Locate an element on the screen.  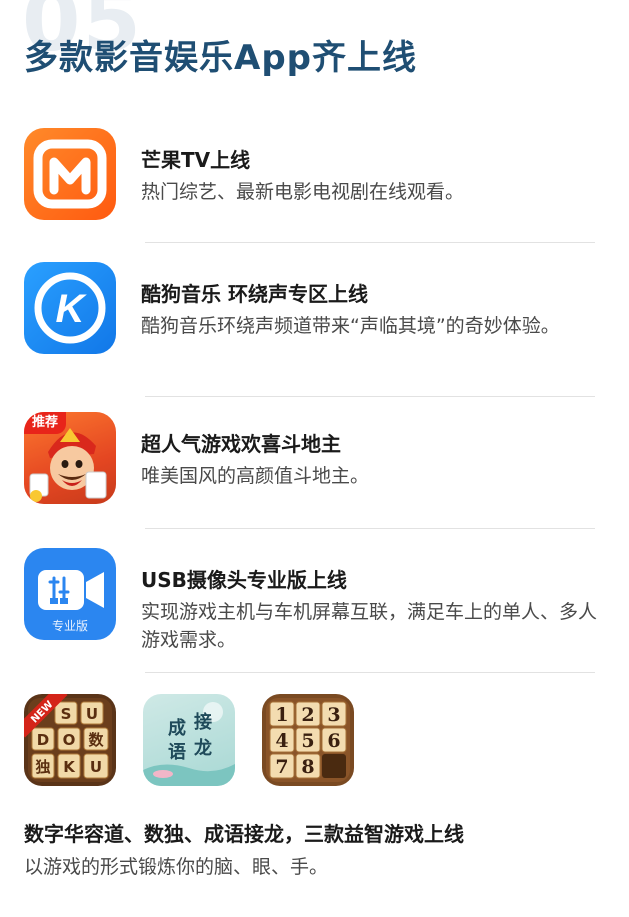
klotski-tile: 2 is located at coordinates (307, 715).